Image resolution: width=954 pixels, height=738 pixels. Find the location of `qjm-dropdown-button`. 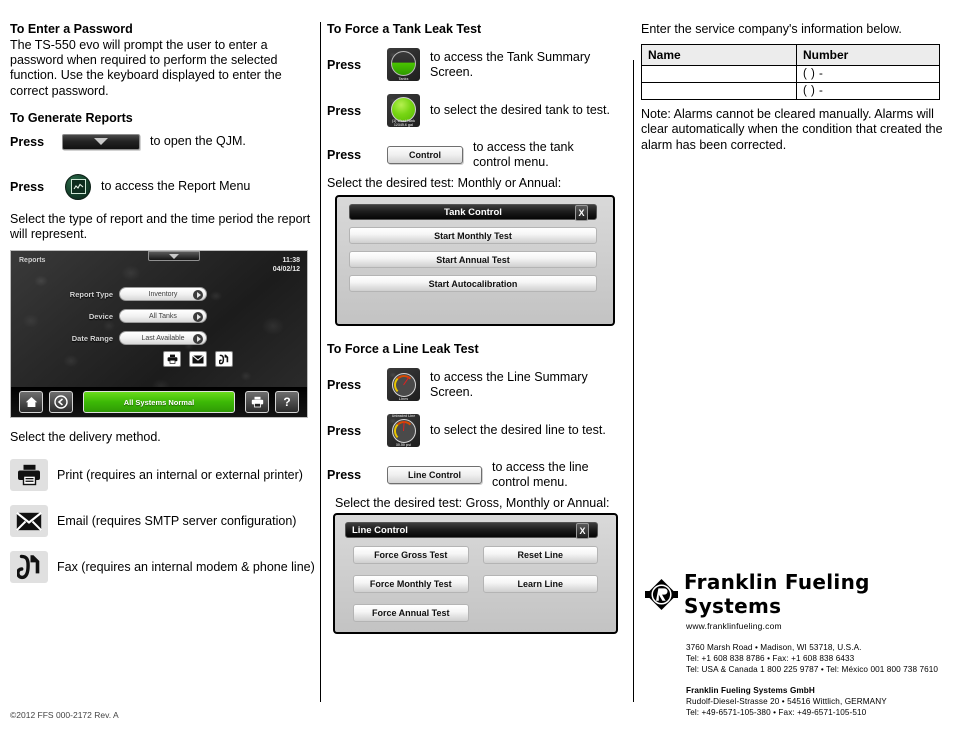

qjm-dropdown-button is located at coordinates (101, 141).